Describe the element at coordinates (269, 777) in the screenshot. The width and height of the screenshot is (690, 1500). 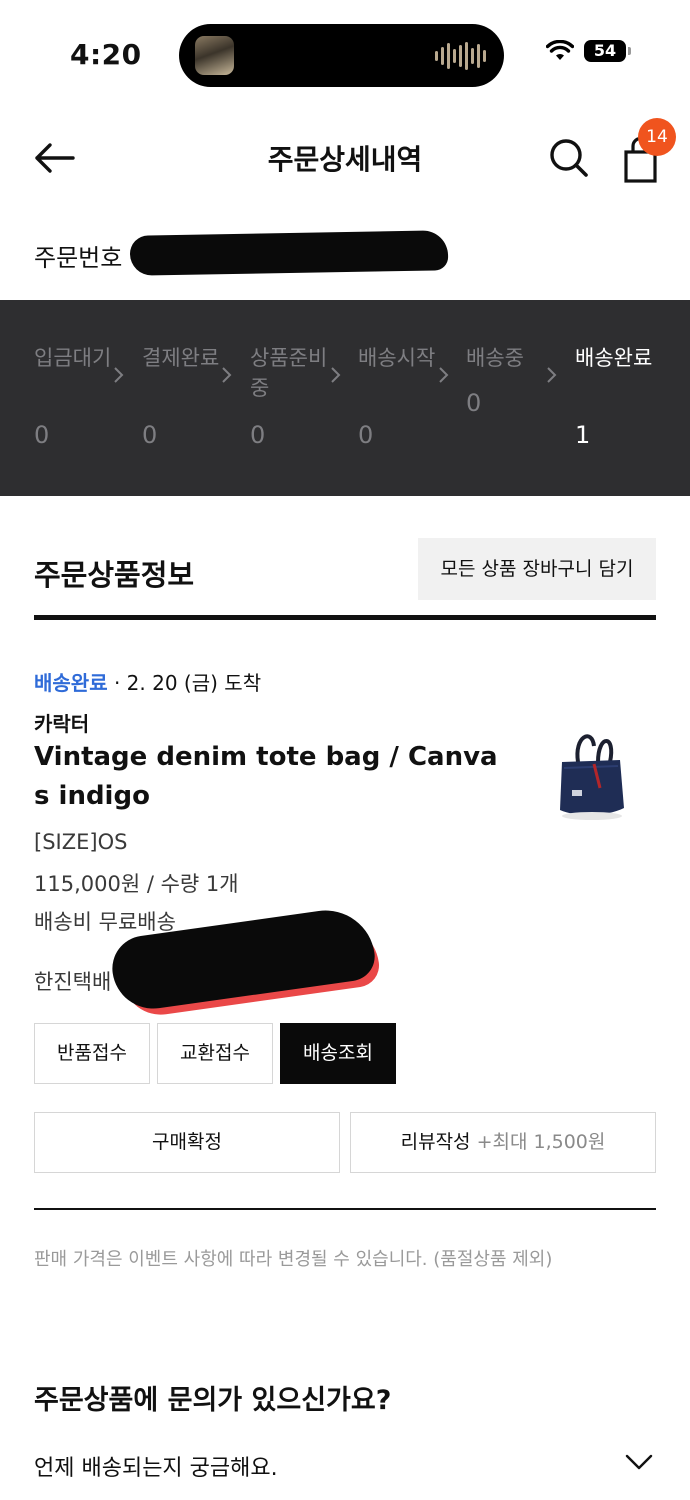
I see `product-name: Vintage denim tote bag / Canvas indigo` at that location.